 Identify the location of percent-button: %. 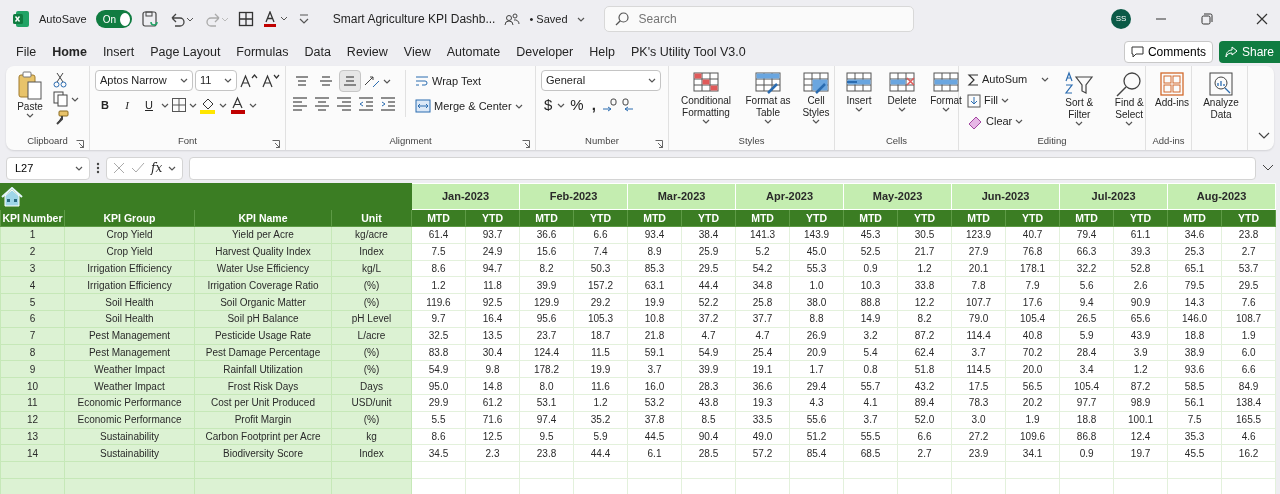
(577, 105).